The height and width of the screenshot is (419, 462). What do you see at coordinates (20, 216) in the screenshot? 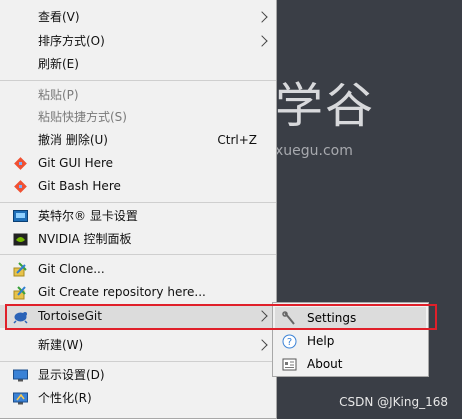
I see `intel-graphics-icon` at bounding box center [20, 216].